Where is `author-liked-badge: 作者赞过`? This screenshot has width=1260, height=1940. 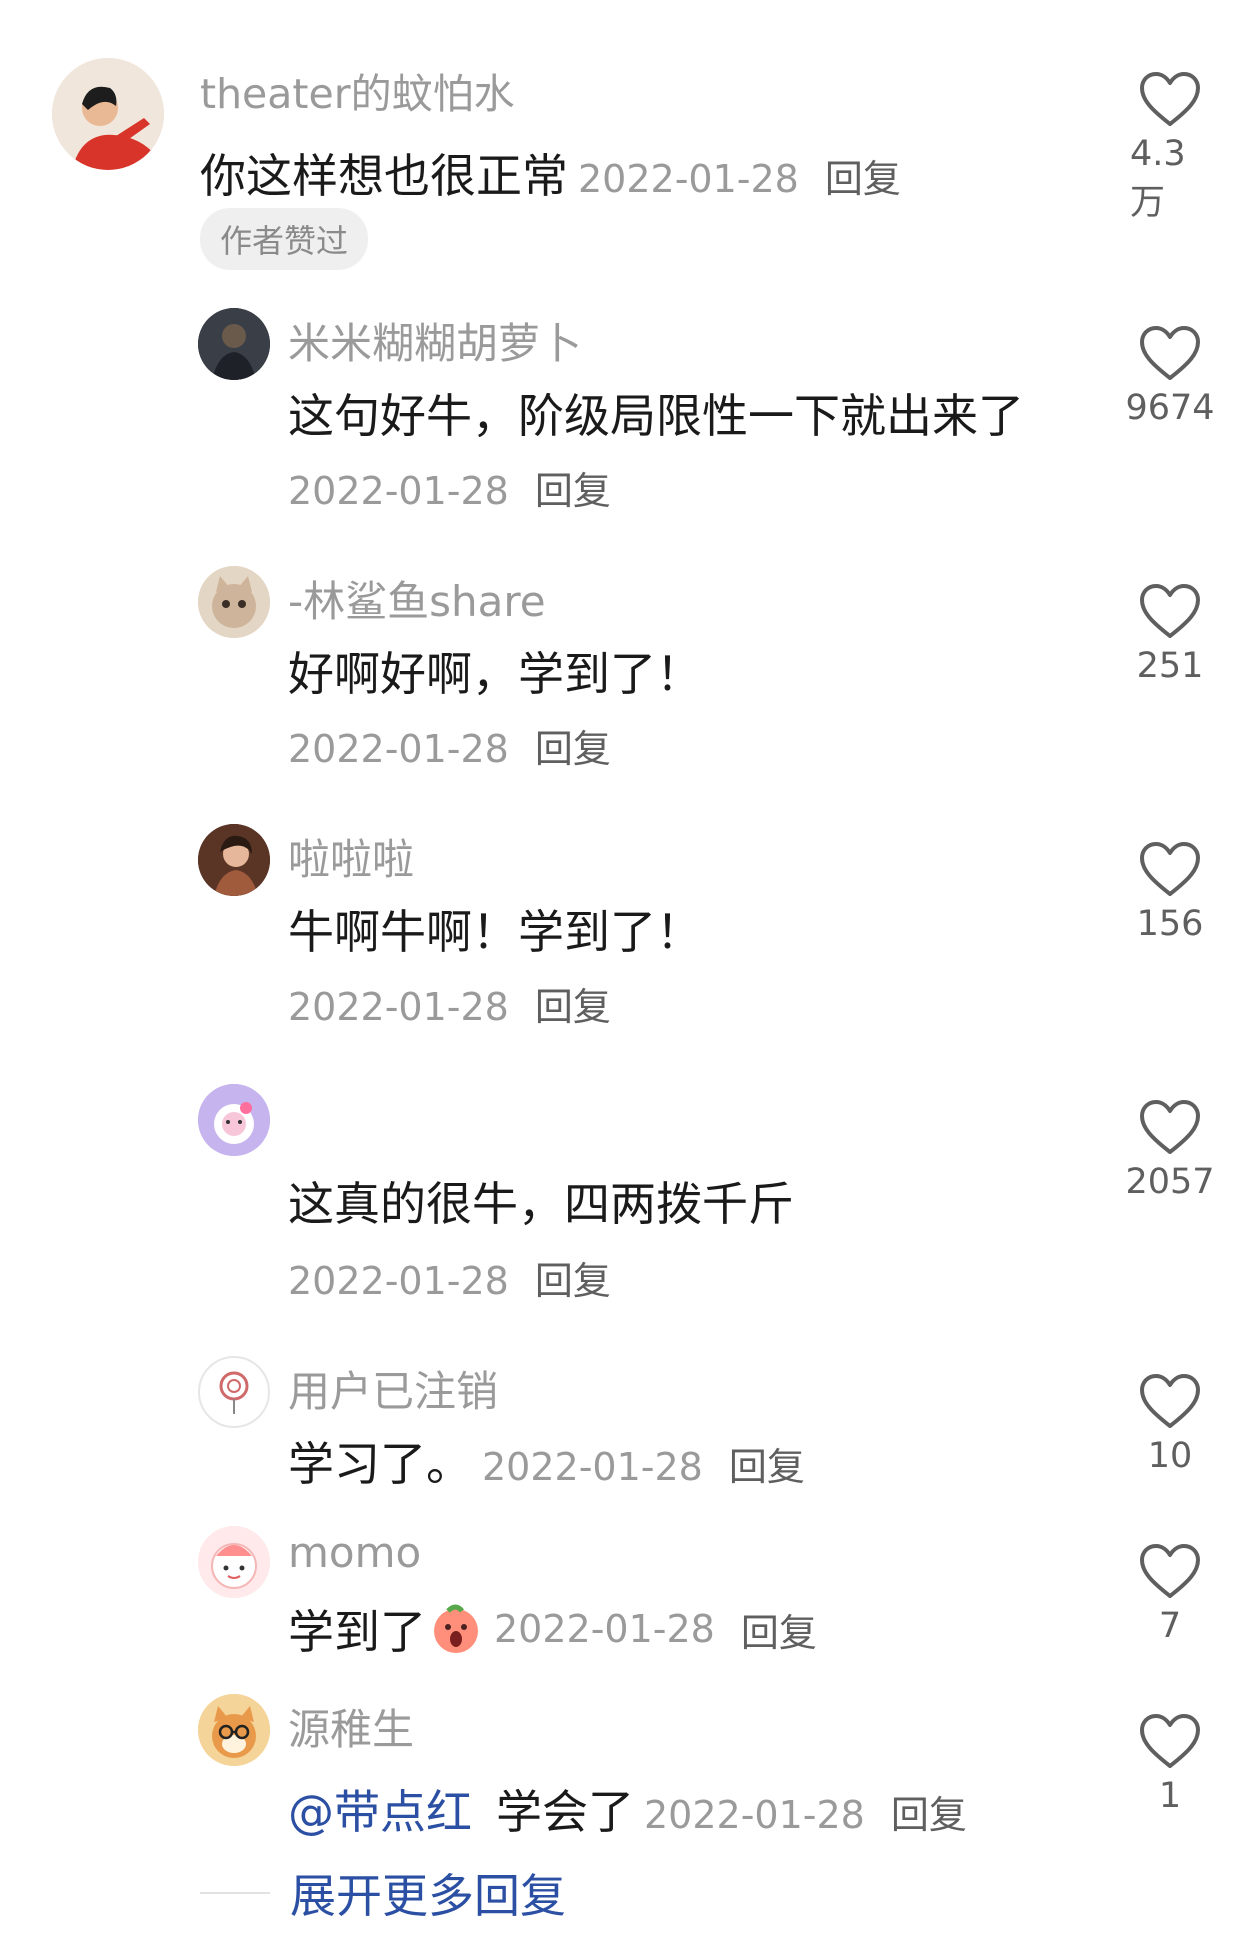 author-liked-badge: 作者赞过 is located at coordinates (284, 239).